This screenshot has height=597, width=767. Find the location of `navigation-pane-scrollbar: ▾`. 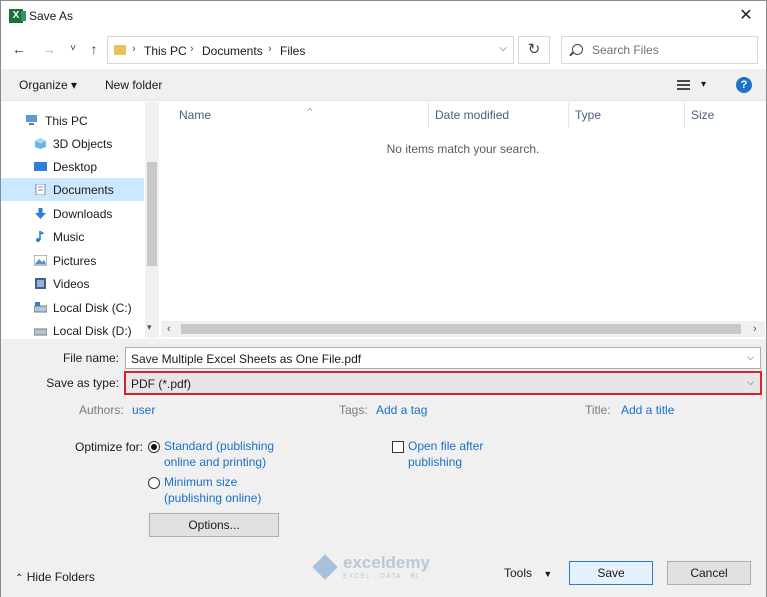

navigation-pane-scrollbar: ▾ is located at coordinates (152, 220).